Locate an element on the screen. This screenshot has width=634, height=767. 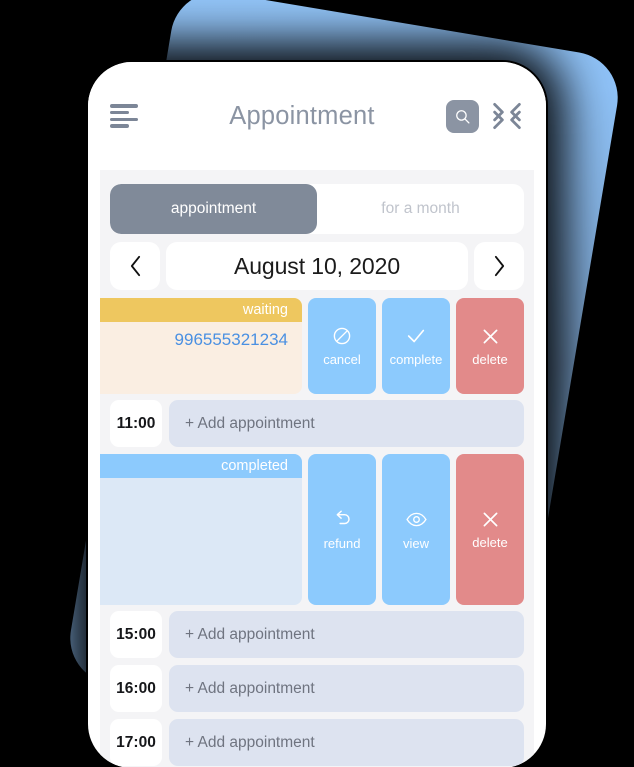
hamburger-icon is located at coordinates (125, 116).